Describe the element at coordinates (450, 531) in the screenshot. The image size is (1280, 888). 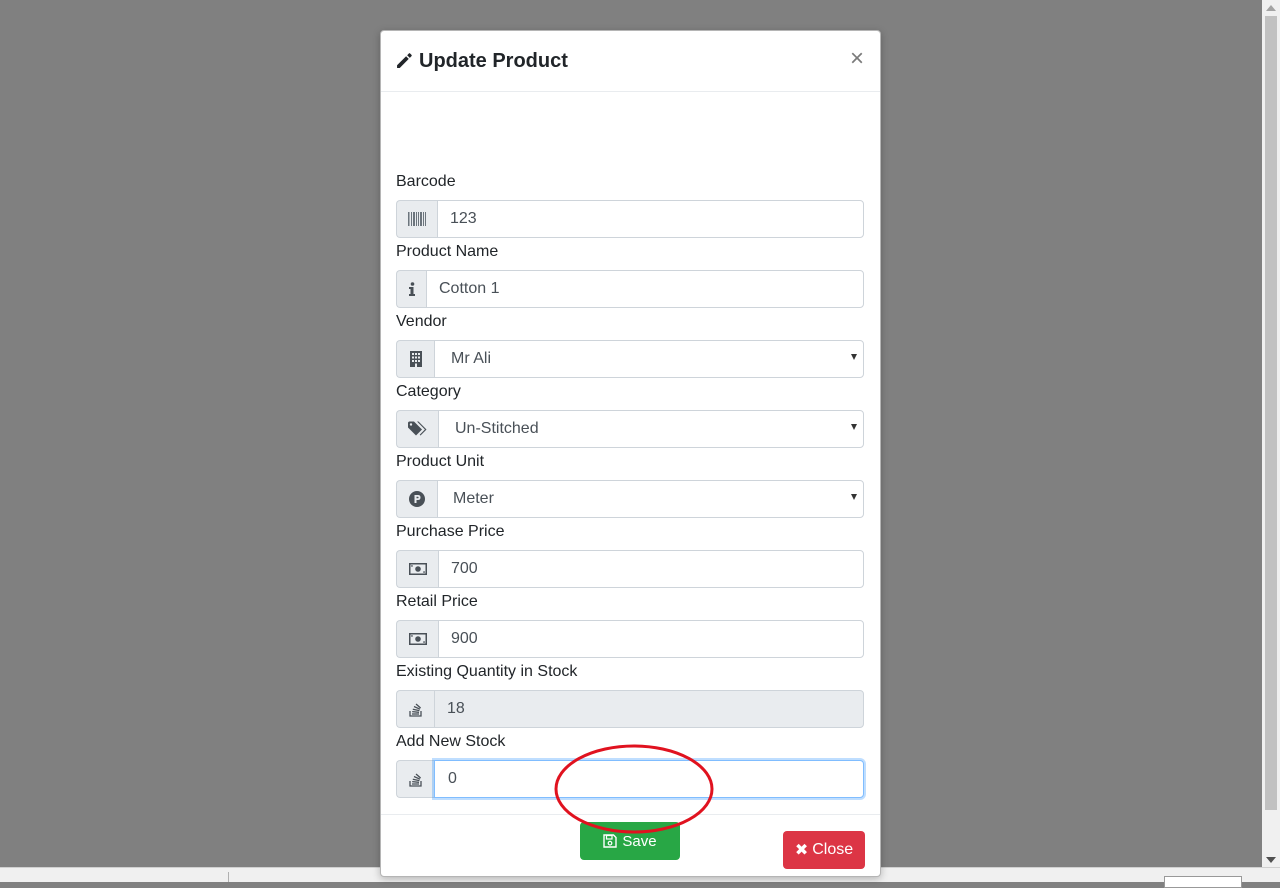
I see `purchase-price-label: Purchase Price` at that location.